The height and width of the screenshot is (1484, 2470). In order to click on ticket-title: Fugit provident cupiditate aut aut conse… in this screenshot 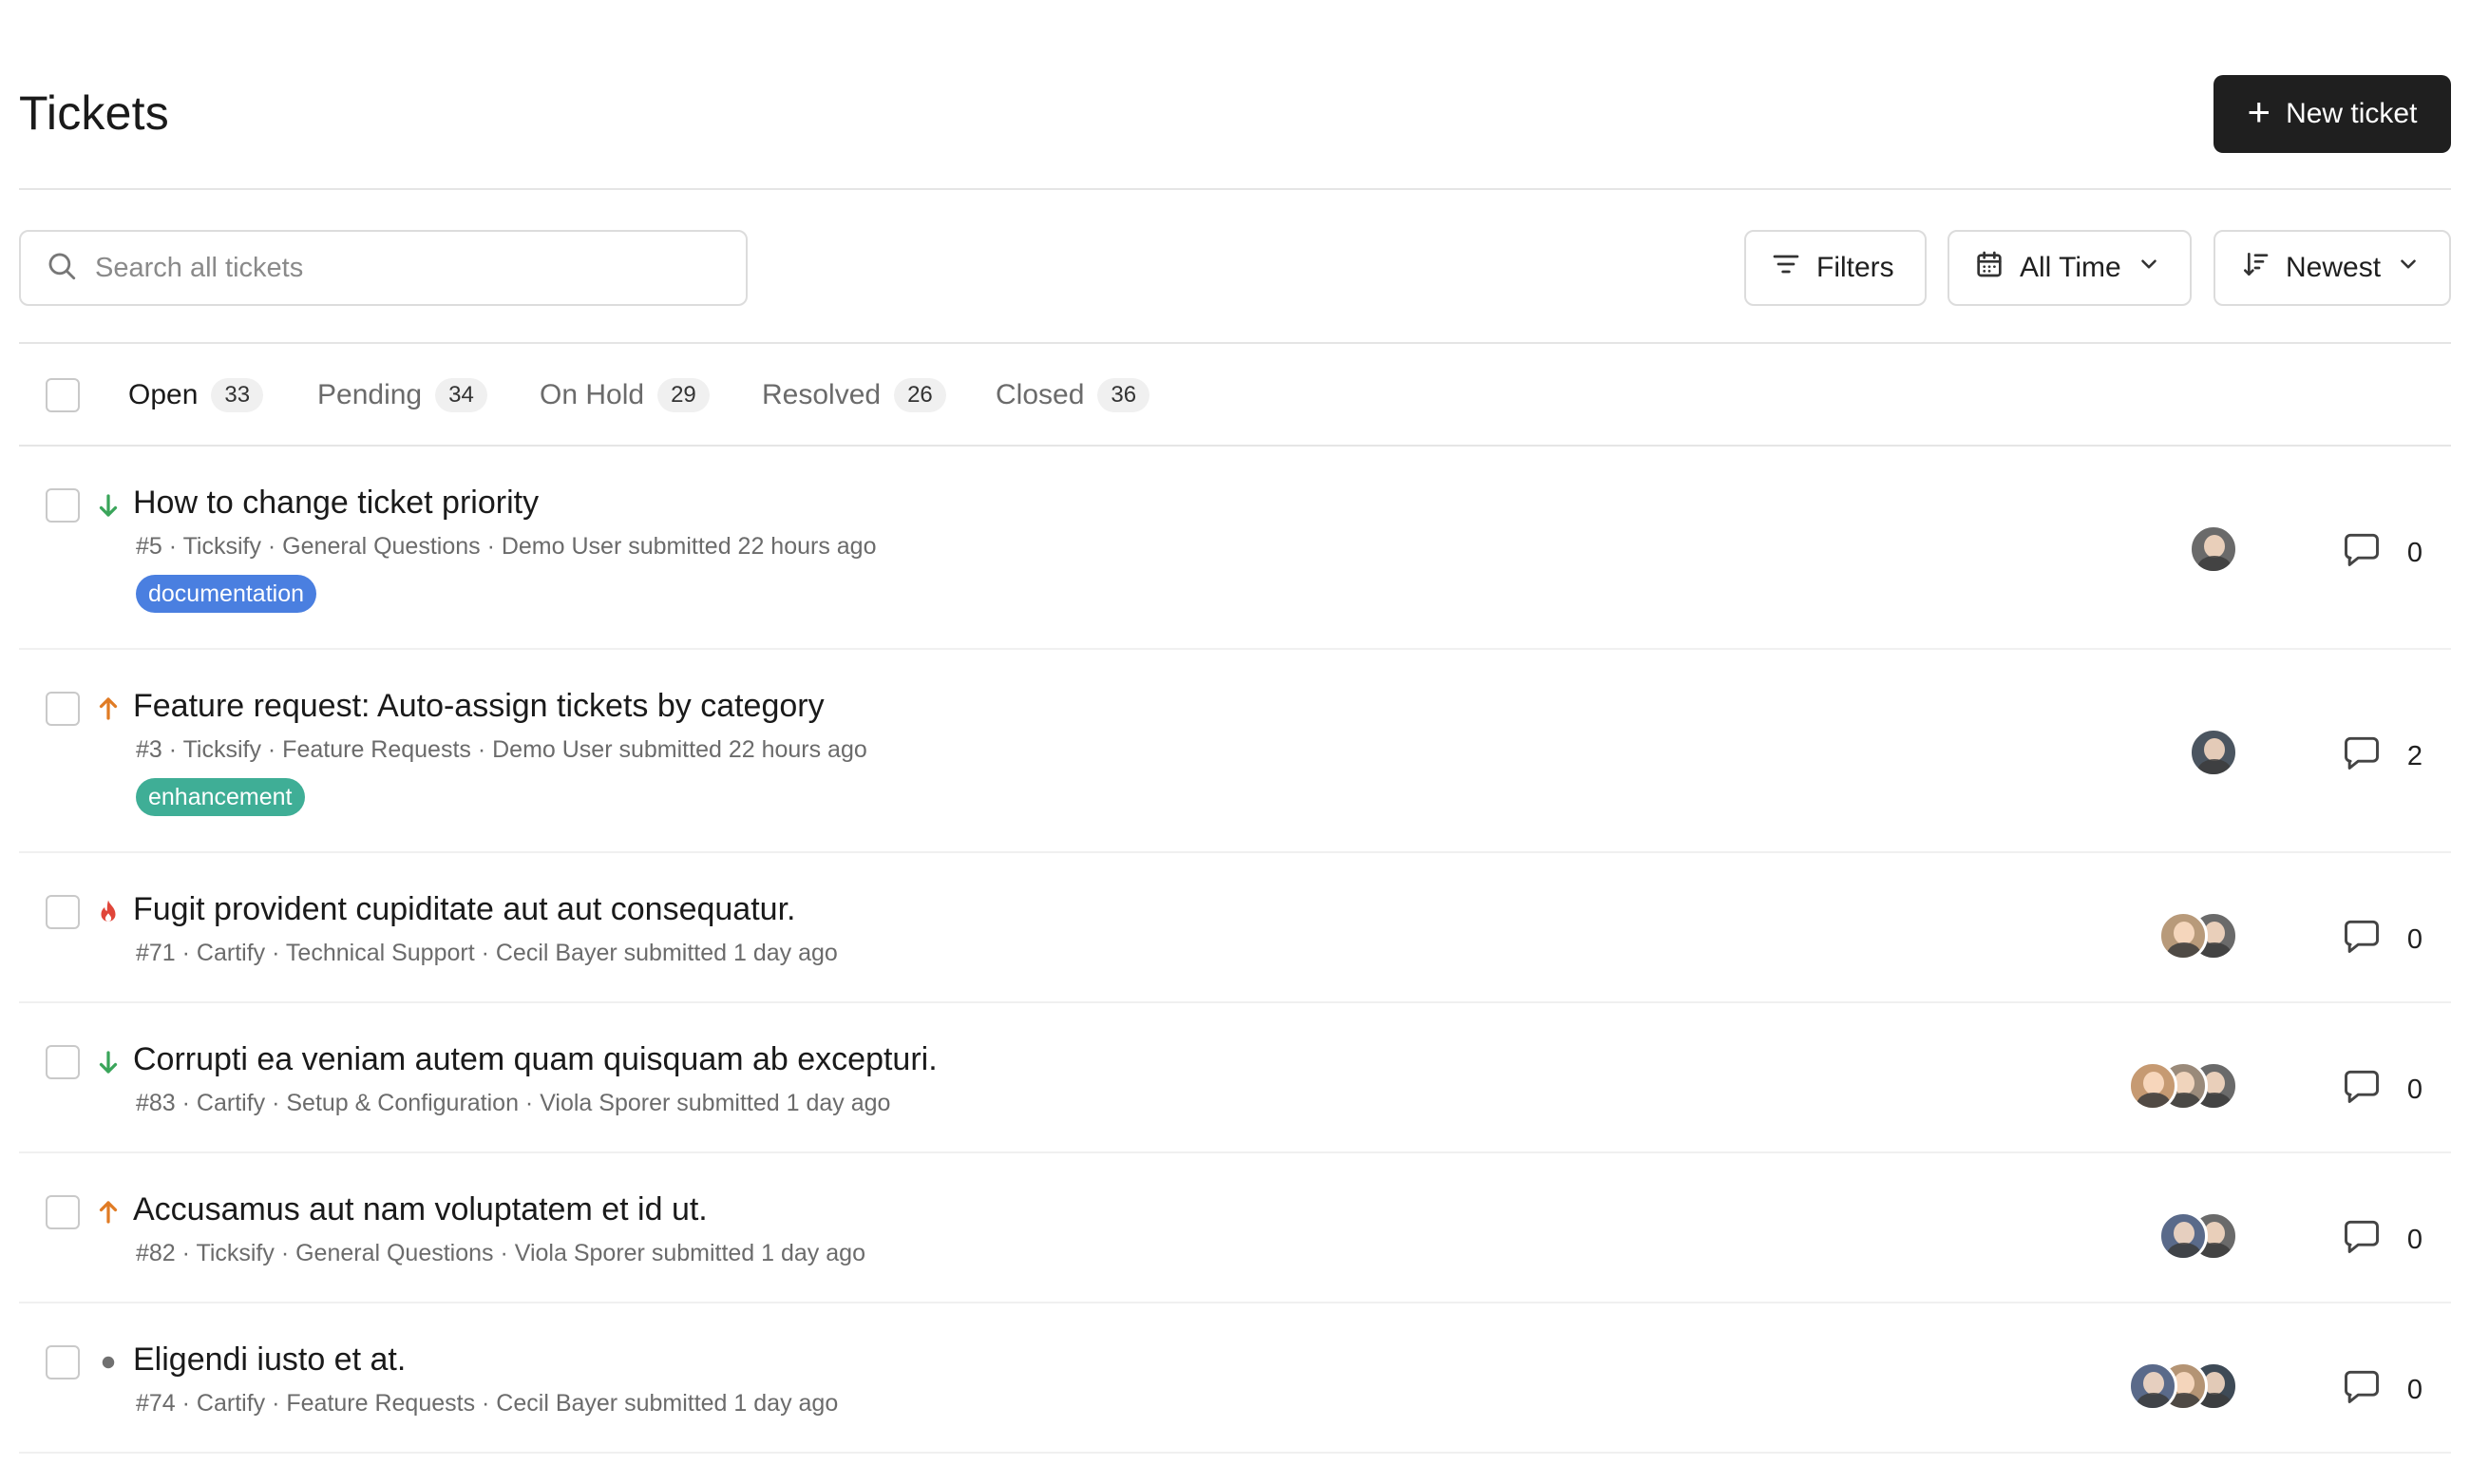, I will do `click(464, 909)`.